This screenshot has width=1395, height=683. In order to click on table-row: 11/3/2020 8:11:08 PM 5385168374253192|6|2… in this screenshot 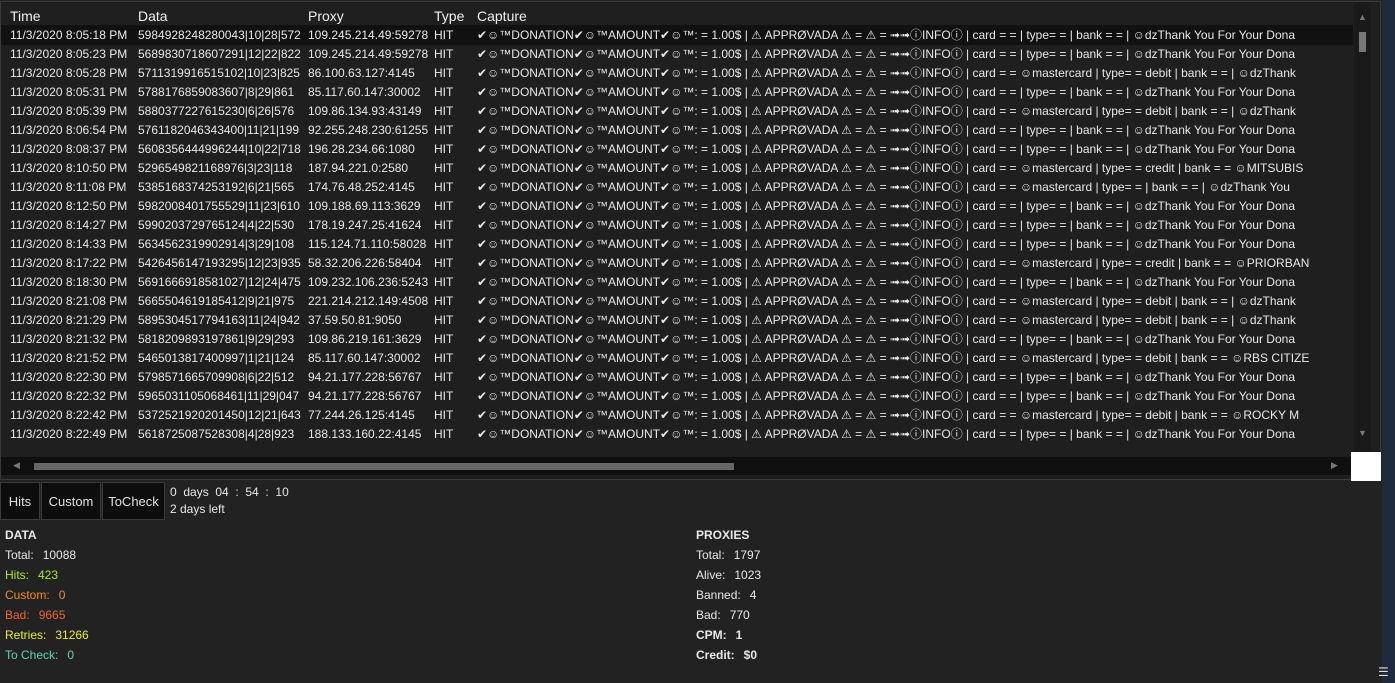, I will do `click(677, 187)`.